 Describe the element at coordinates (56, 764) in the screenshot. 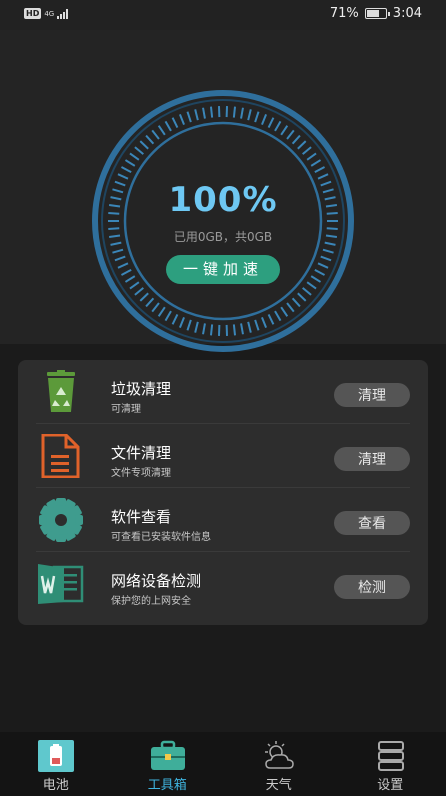

I see `nav-item-battery: 电池` at that location.